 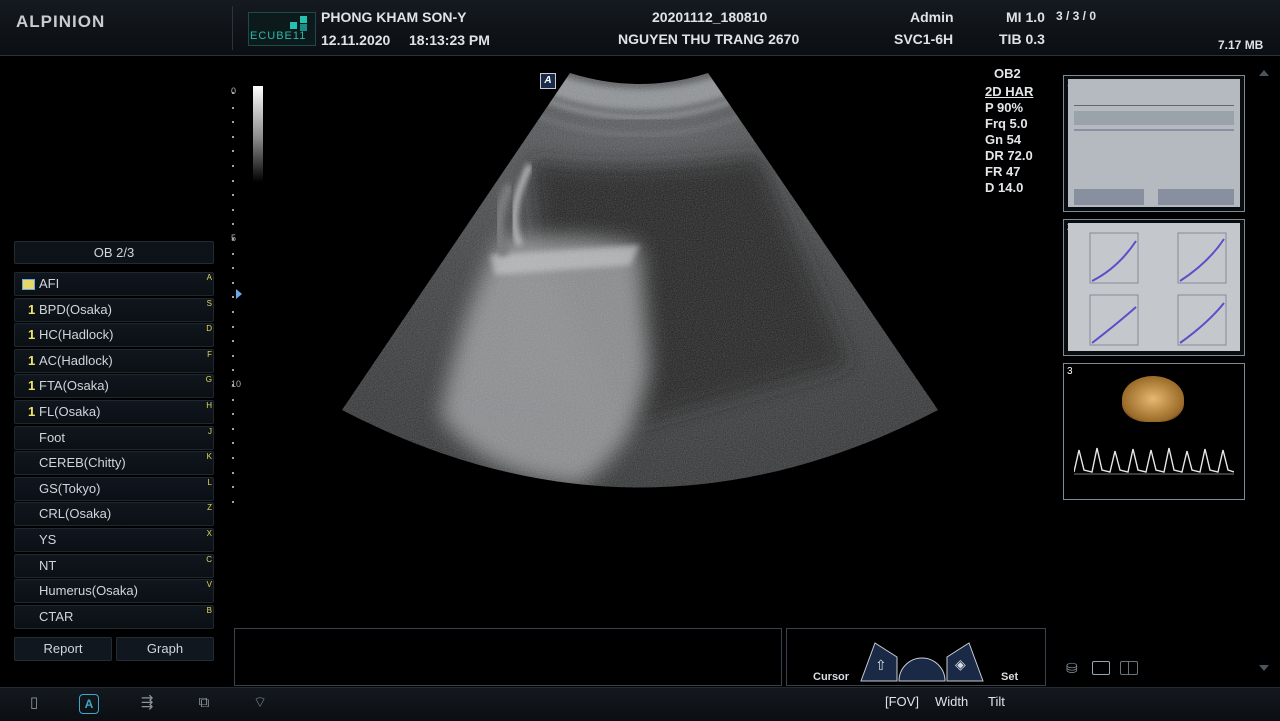 I want to click on measurement-item: 1 BPD(Osaka) S, so click(x=114, y=309).